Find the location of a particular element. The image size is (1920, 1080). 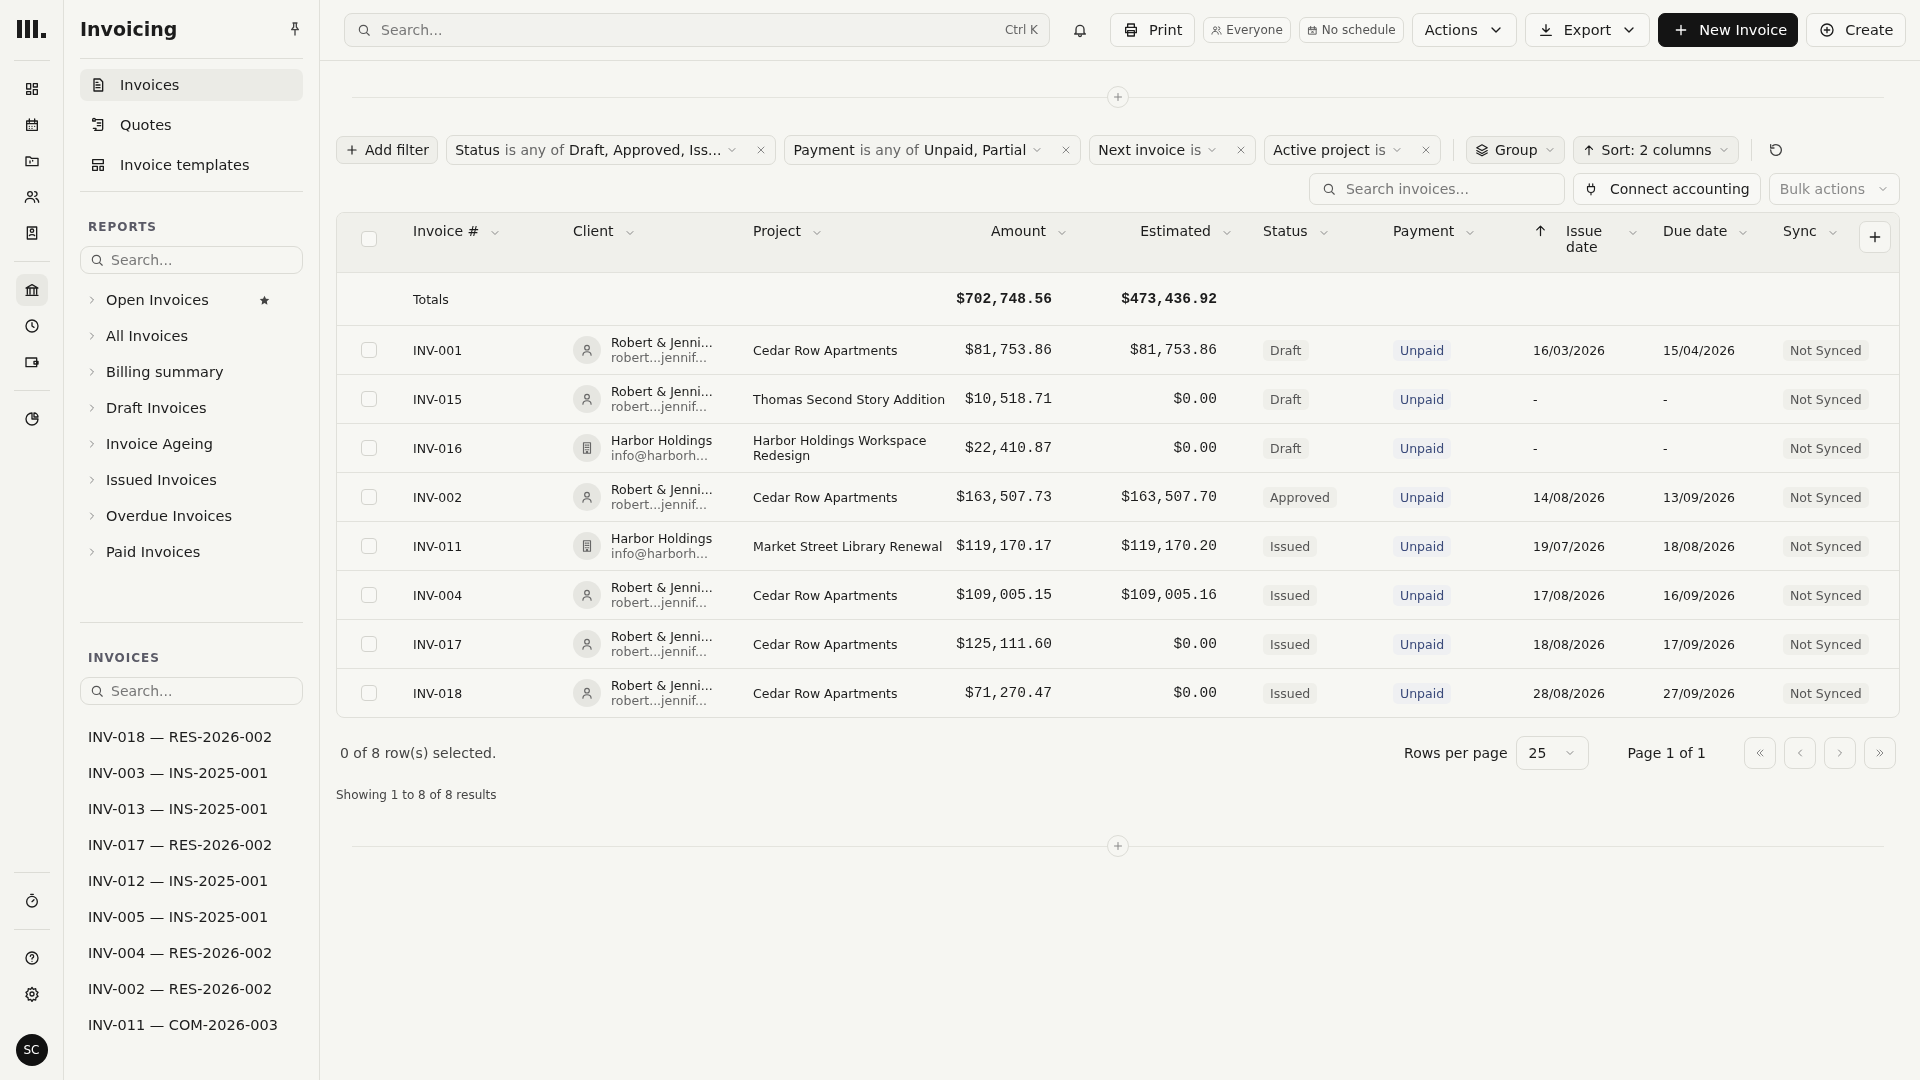

filter-chip: Active project is is located at coordinates (1352, 150).